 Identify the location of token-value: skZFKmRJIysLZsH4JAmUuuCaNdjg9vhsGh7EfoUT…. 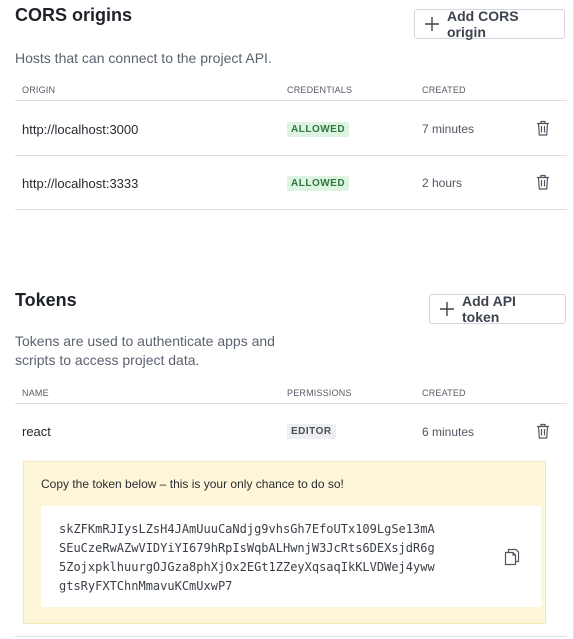
(269, 558).